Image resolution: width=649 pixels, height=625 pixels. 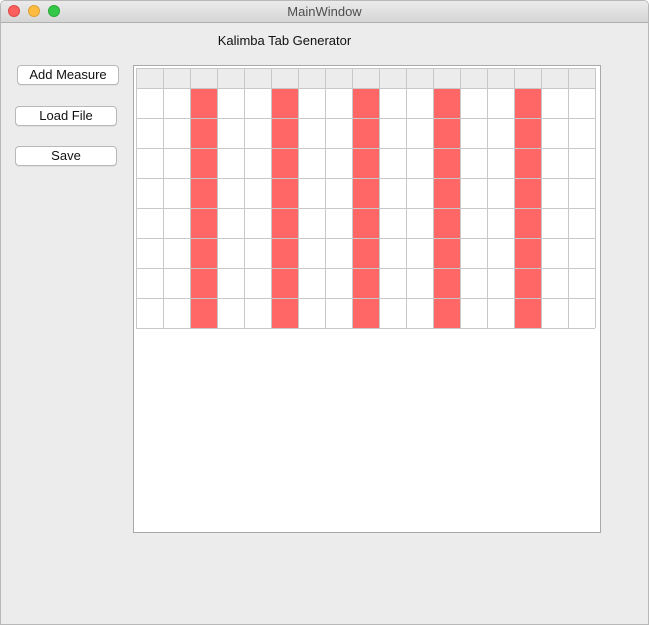 What do you see at coordinates (66, 116) in the screenshot?
I see `load-file-button: Load File` at bounding box center [66, 116].